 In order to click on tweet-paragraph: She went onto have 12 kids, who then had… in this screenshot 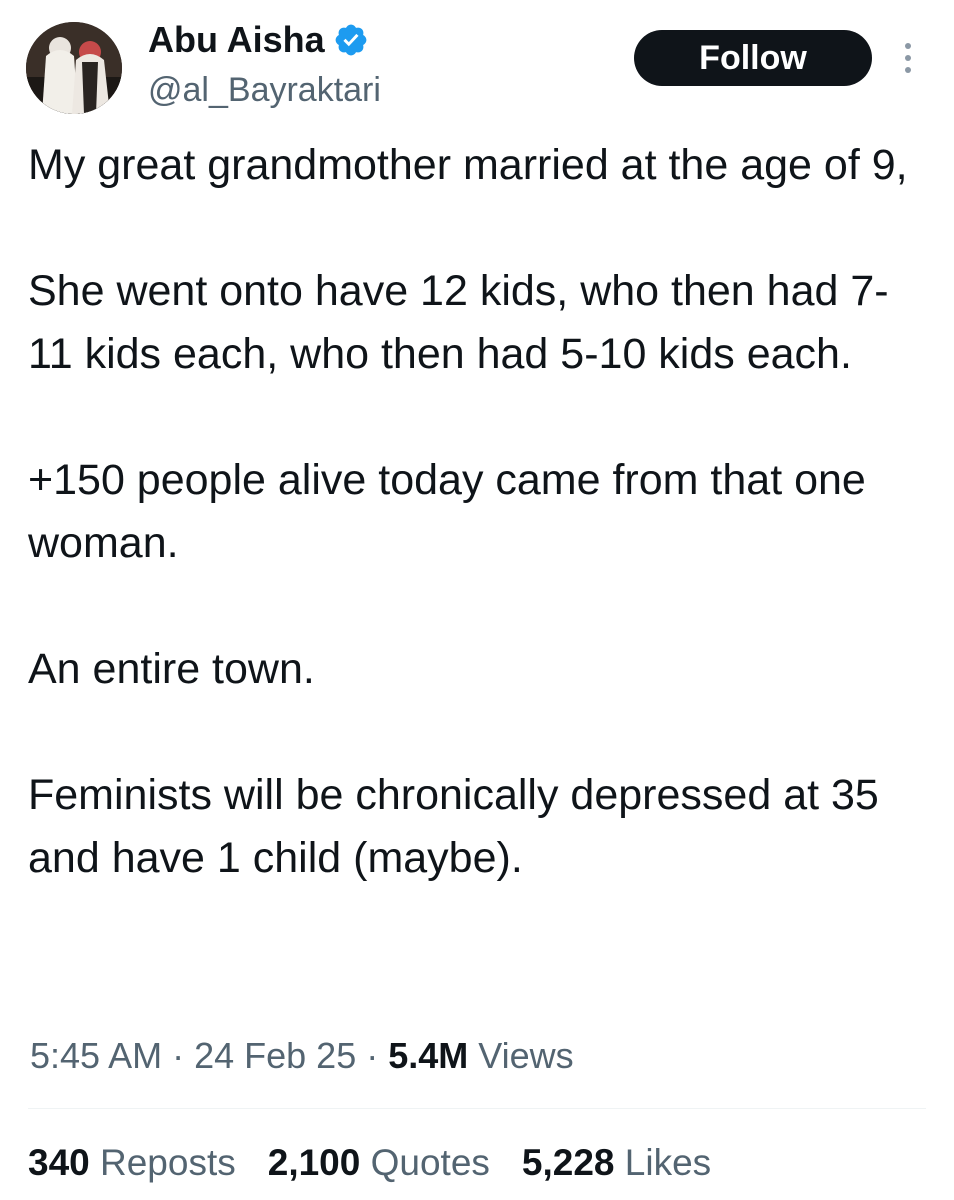, I will do `click(458, 322)`.